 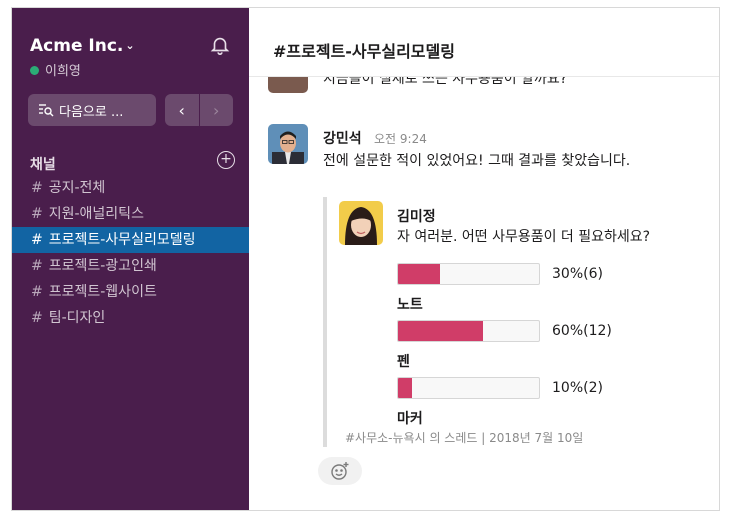 What do you see at coordinates (577, 274) in the screenshot?
I see `poll-percentage: 30%(6)` at bounding box center [577, 274].